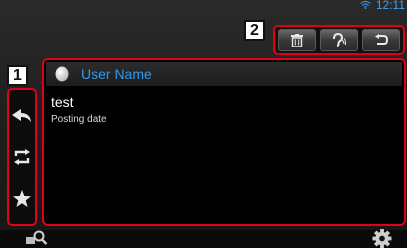 Image resolution: width=407 pixels, height=248 pixels. I want to click on bottom-bar, so click(203, 239).